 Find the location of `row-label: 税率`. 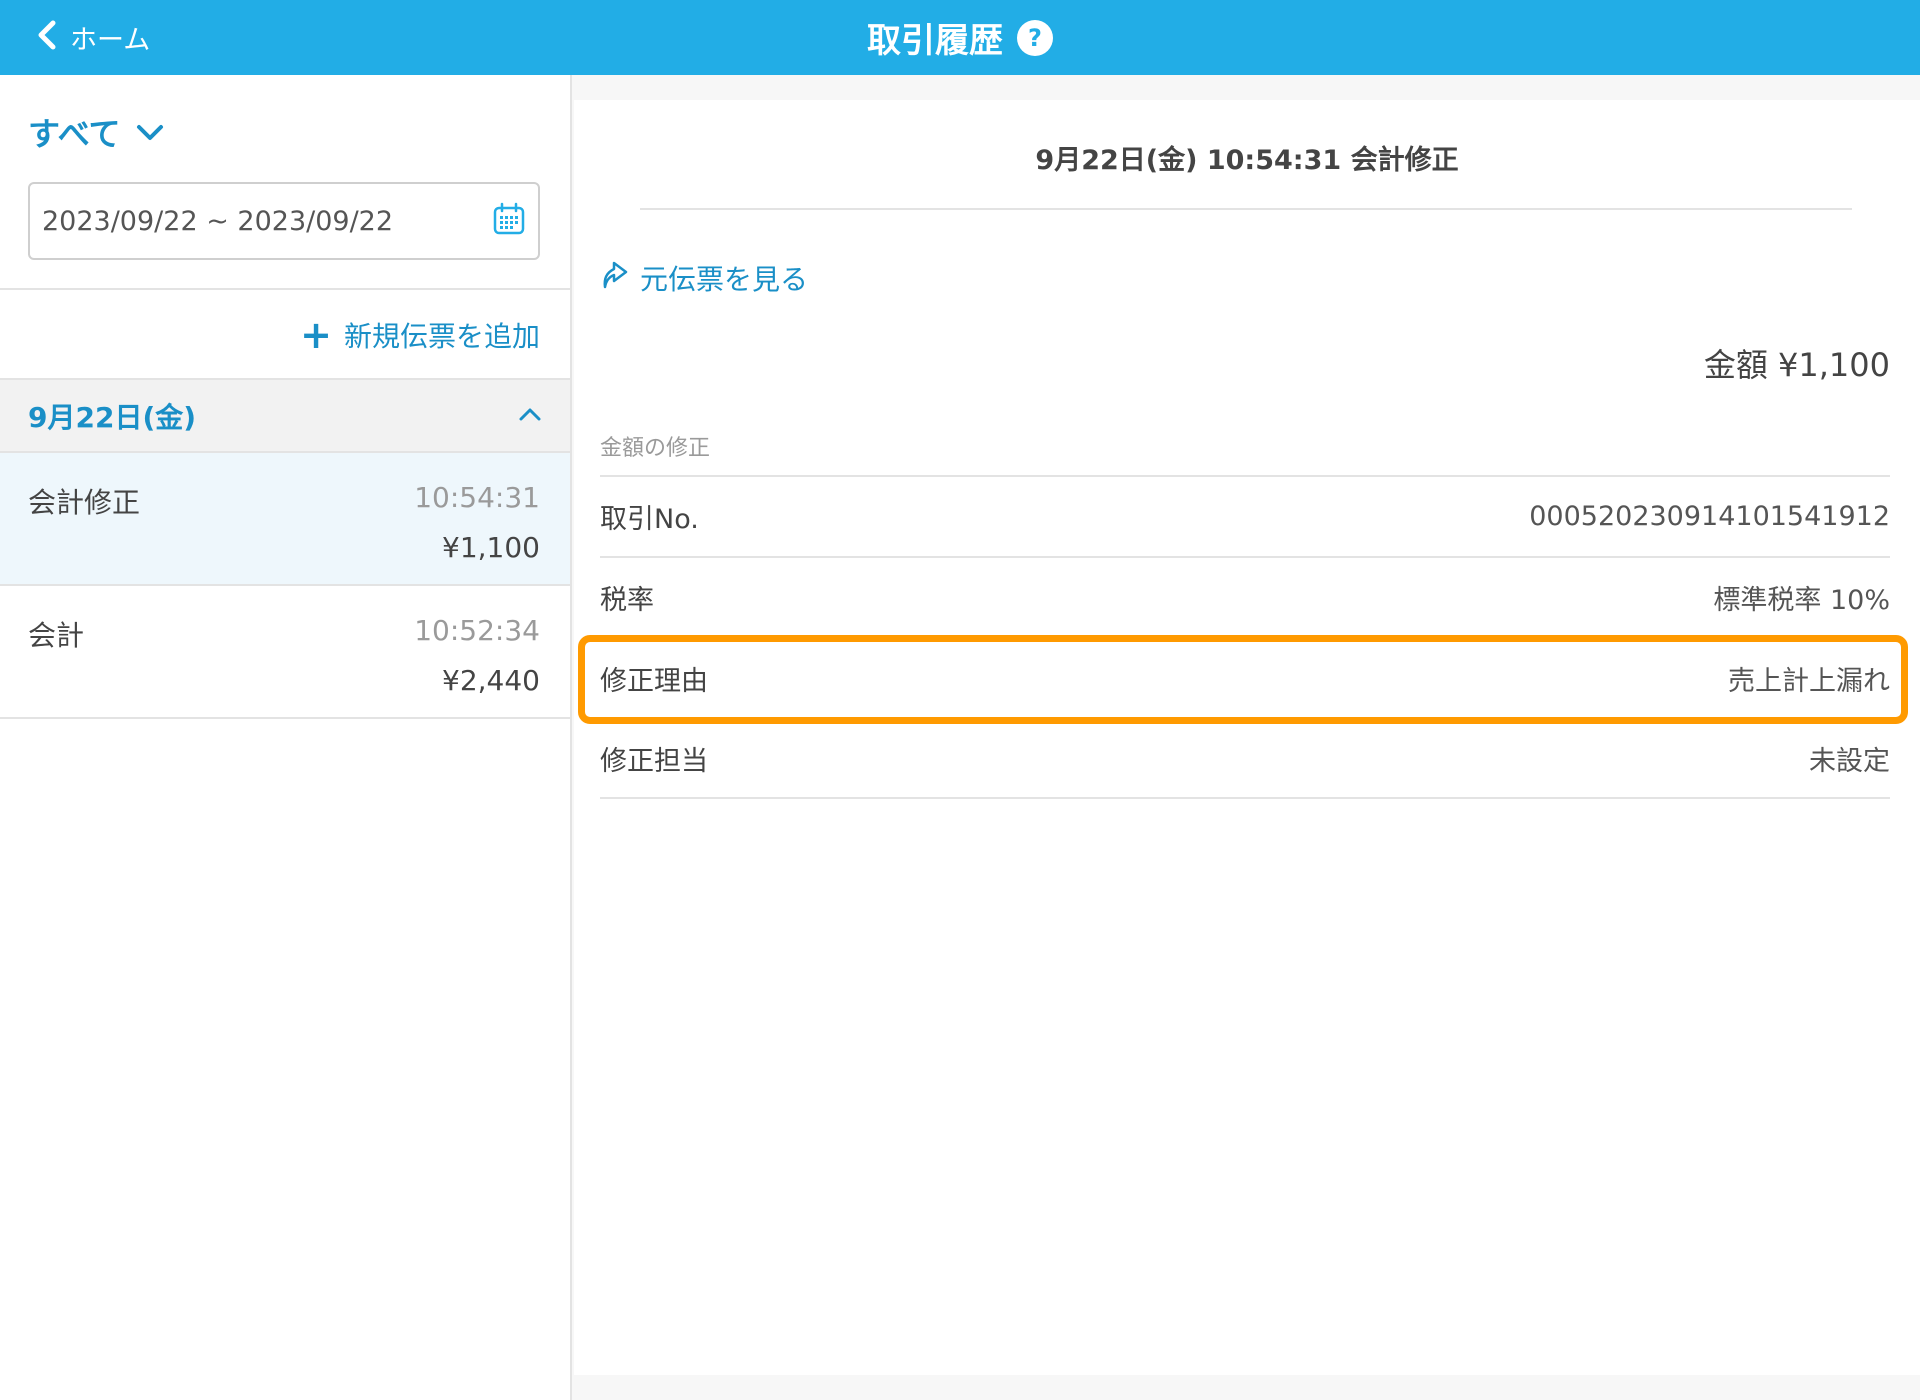

row-label: 税率 is located at coordinates (627, 600).